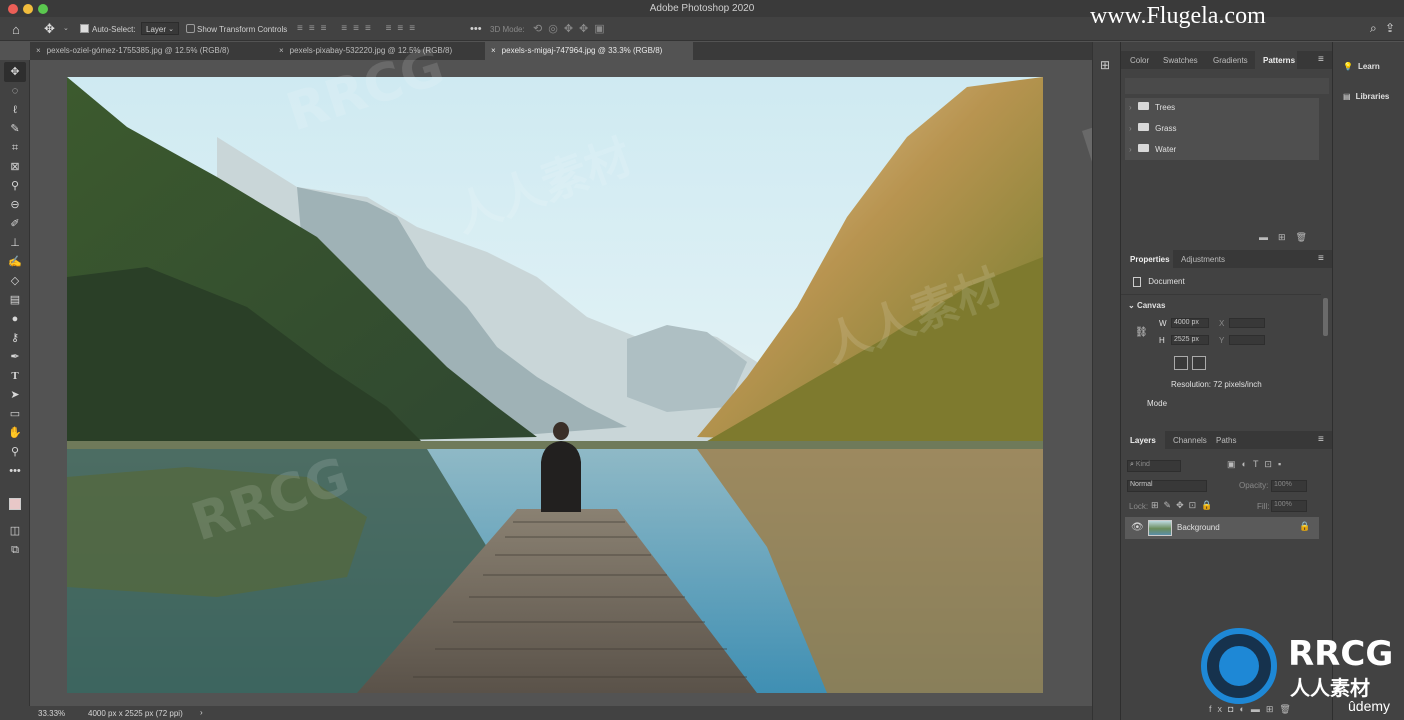 Image resolution: width=1404 pixels, height=720 pixels. What do you see at coordinates (1190, 440) in the screenshot?
I see `tab-channels: Channels` at bounding box center [1190, 440].